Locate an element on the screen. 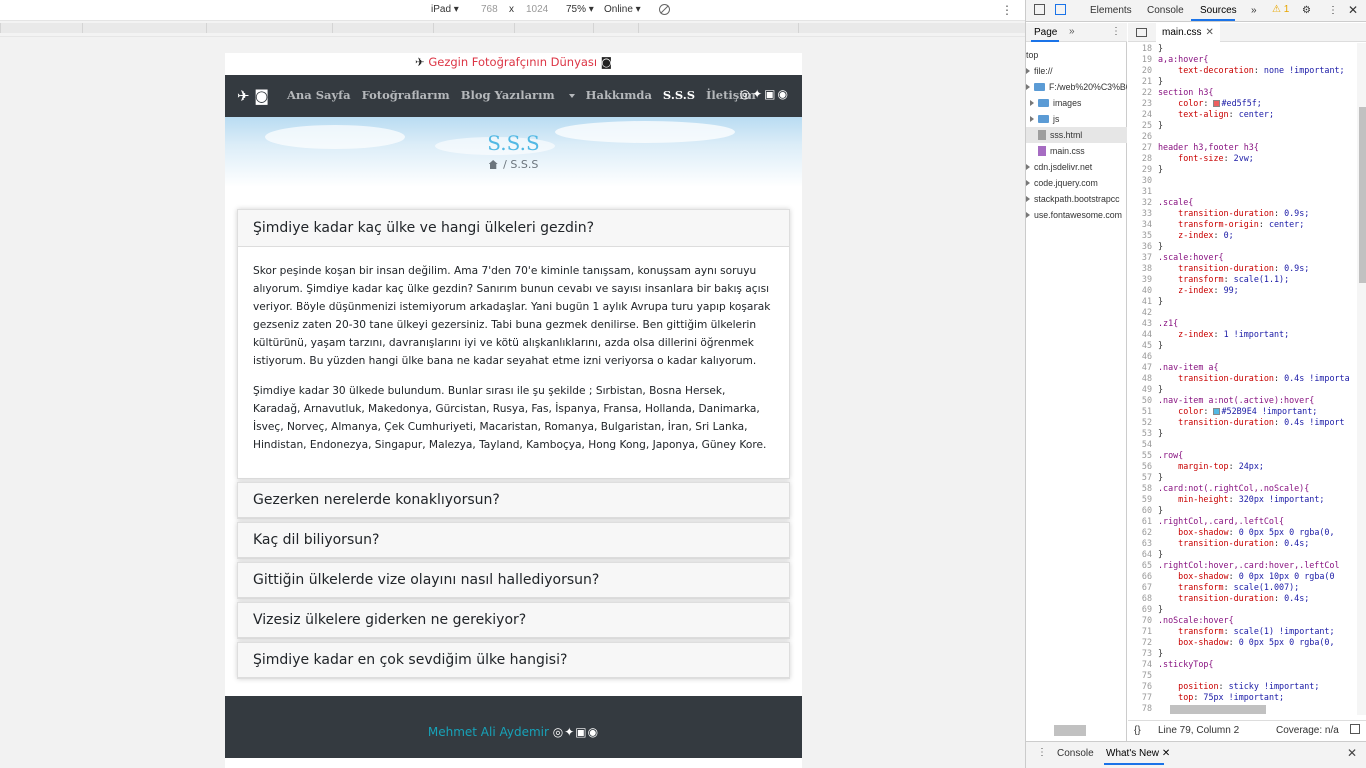 The image size is (1366, 768). code-line: 51 color: #52B9E4 !important; is located at coordinates (1242, 411).